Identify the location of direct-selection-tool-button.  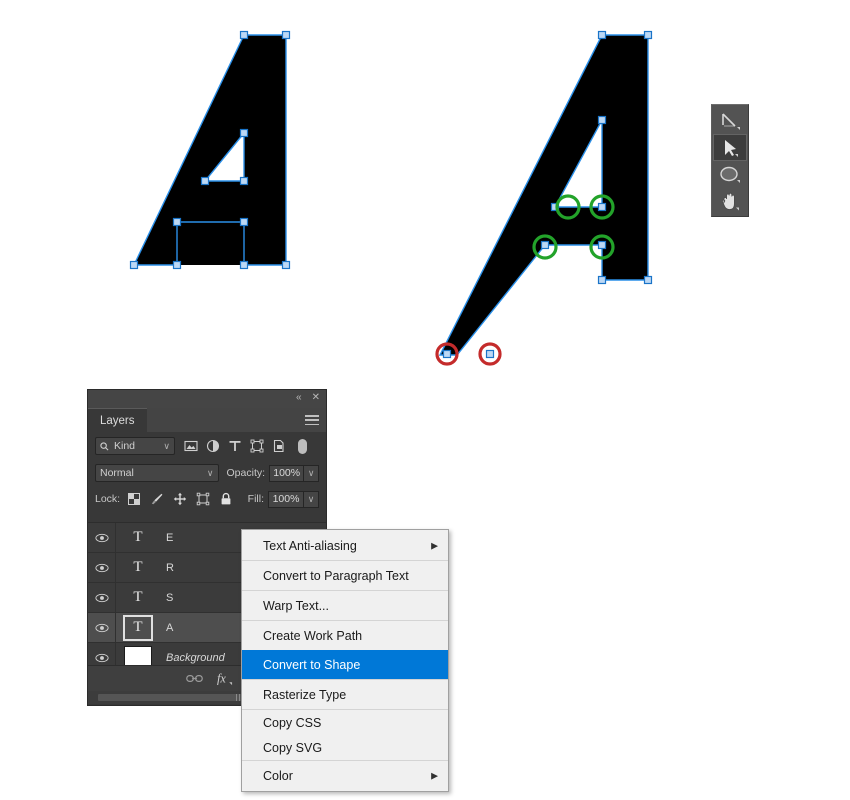
(730, 147).